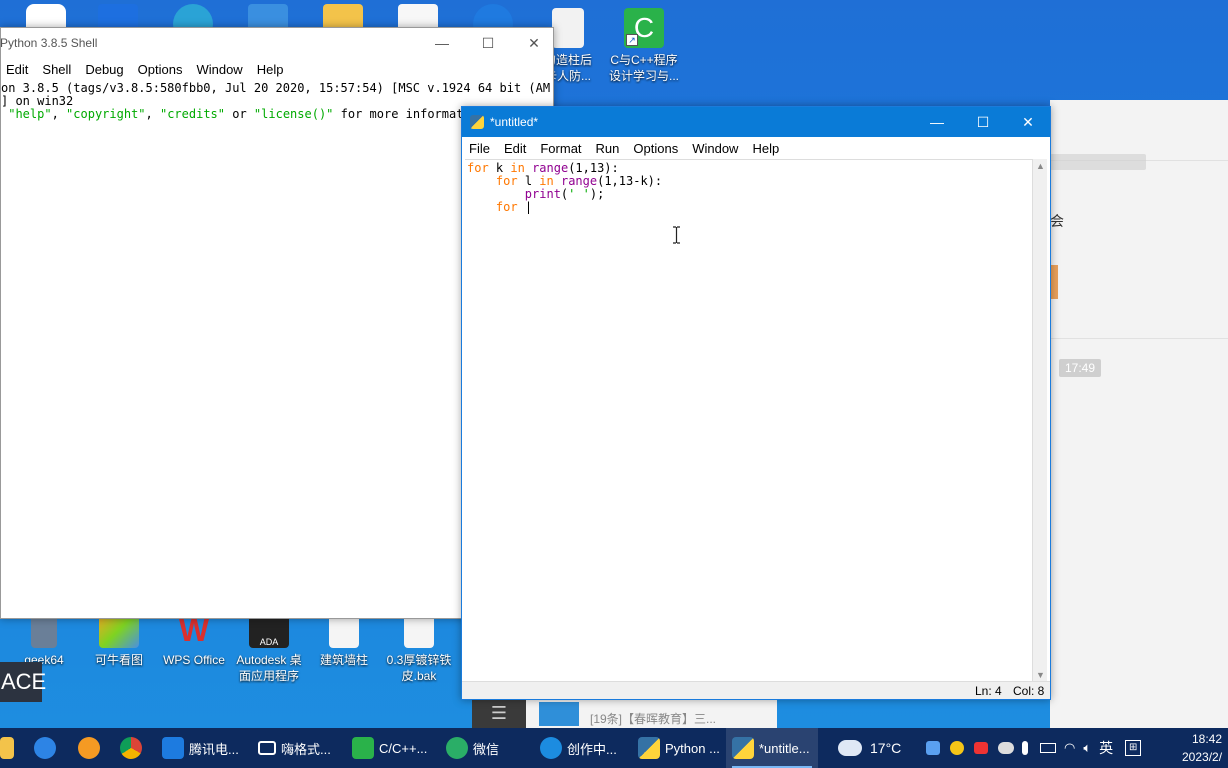 This screenshot has width=1228, height=768. Describe the element at coordinates (499, 714) in the screenshot. I see `menu-icon: ☰` at that location.